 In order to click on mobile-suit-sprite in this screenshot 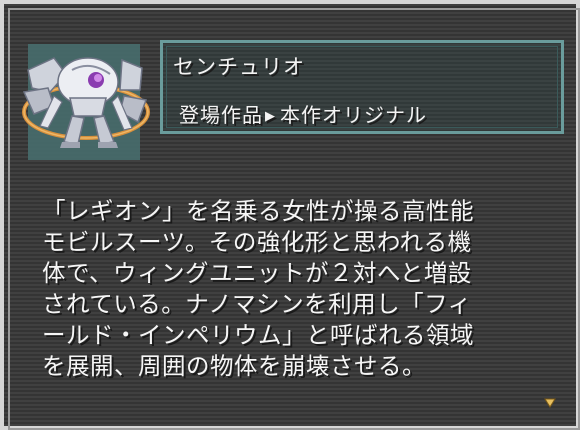, I will do `click(86, 102)`.